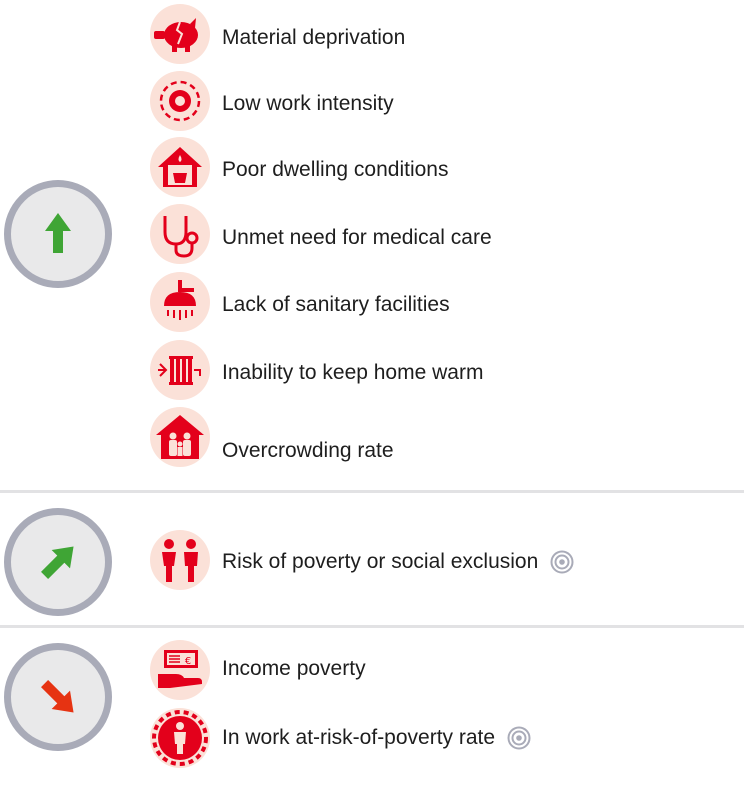 Image resolution: width=744 pixels, height=789 pixels. I want to click on item-label-income-poverty: Income poverty, so click(294, 668).